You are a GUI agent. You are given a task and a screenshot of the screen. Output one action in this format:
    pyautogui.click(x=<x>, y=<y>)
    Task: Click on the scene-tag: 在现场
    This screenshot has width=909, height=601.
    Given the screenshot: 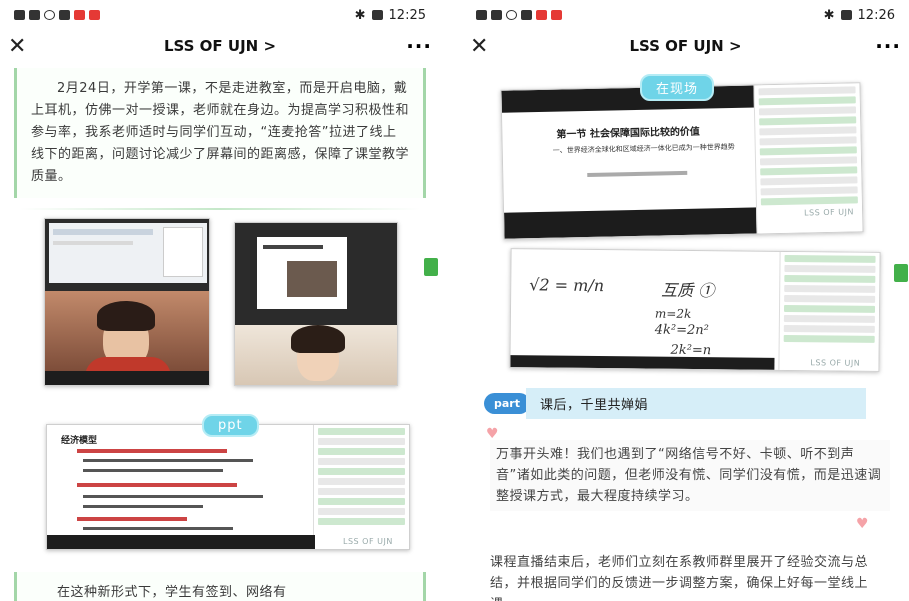 What is the action you would take?
    pyautogui.click(x=677, y=87)
    